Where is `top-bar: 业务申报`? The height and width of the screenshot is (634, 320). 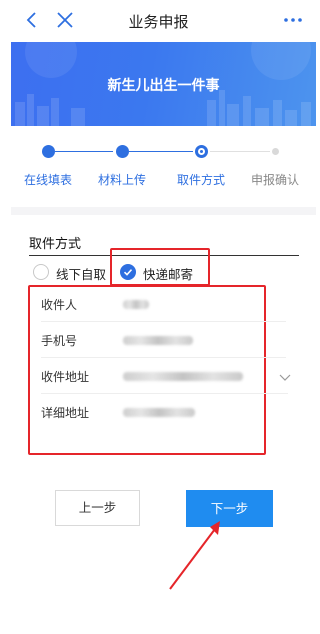
top-bar: 业务申报 is located at coordinates (158, 21).